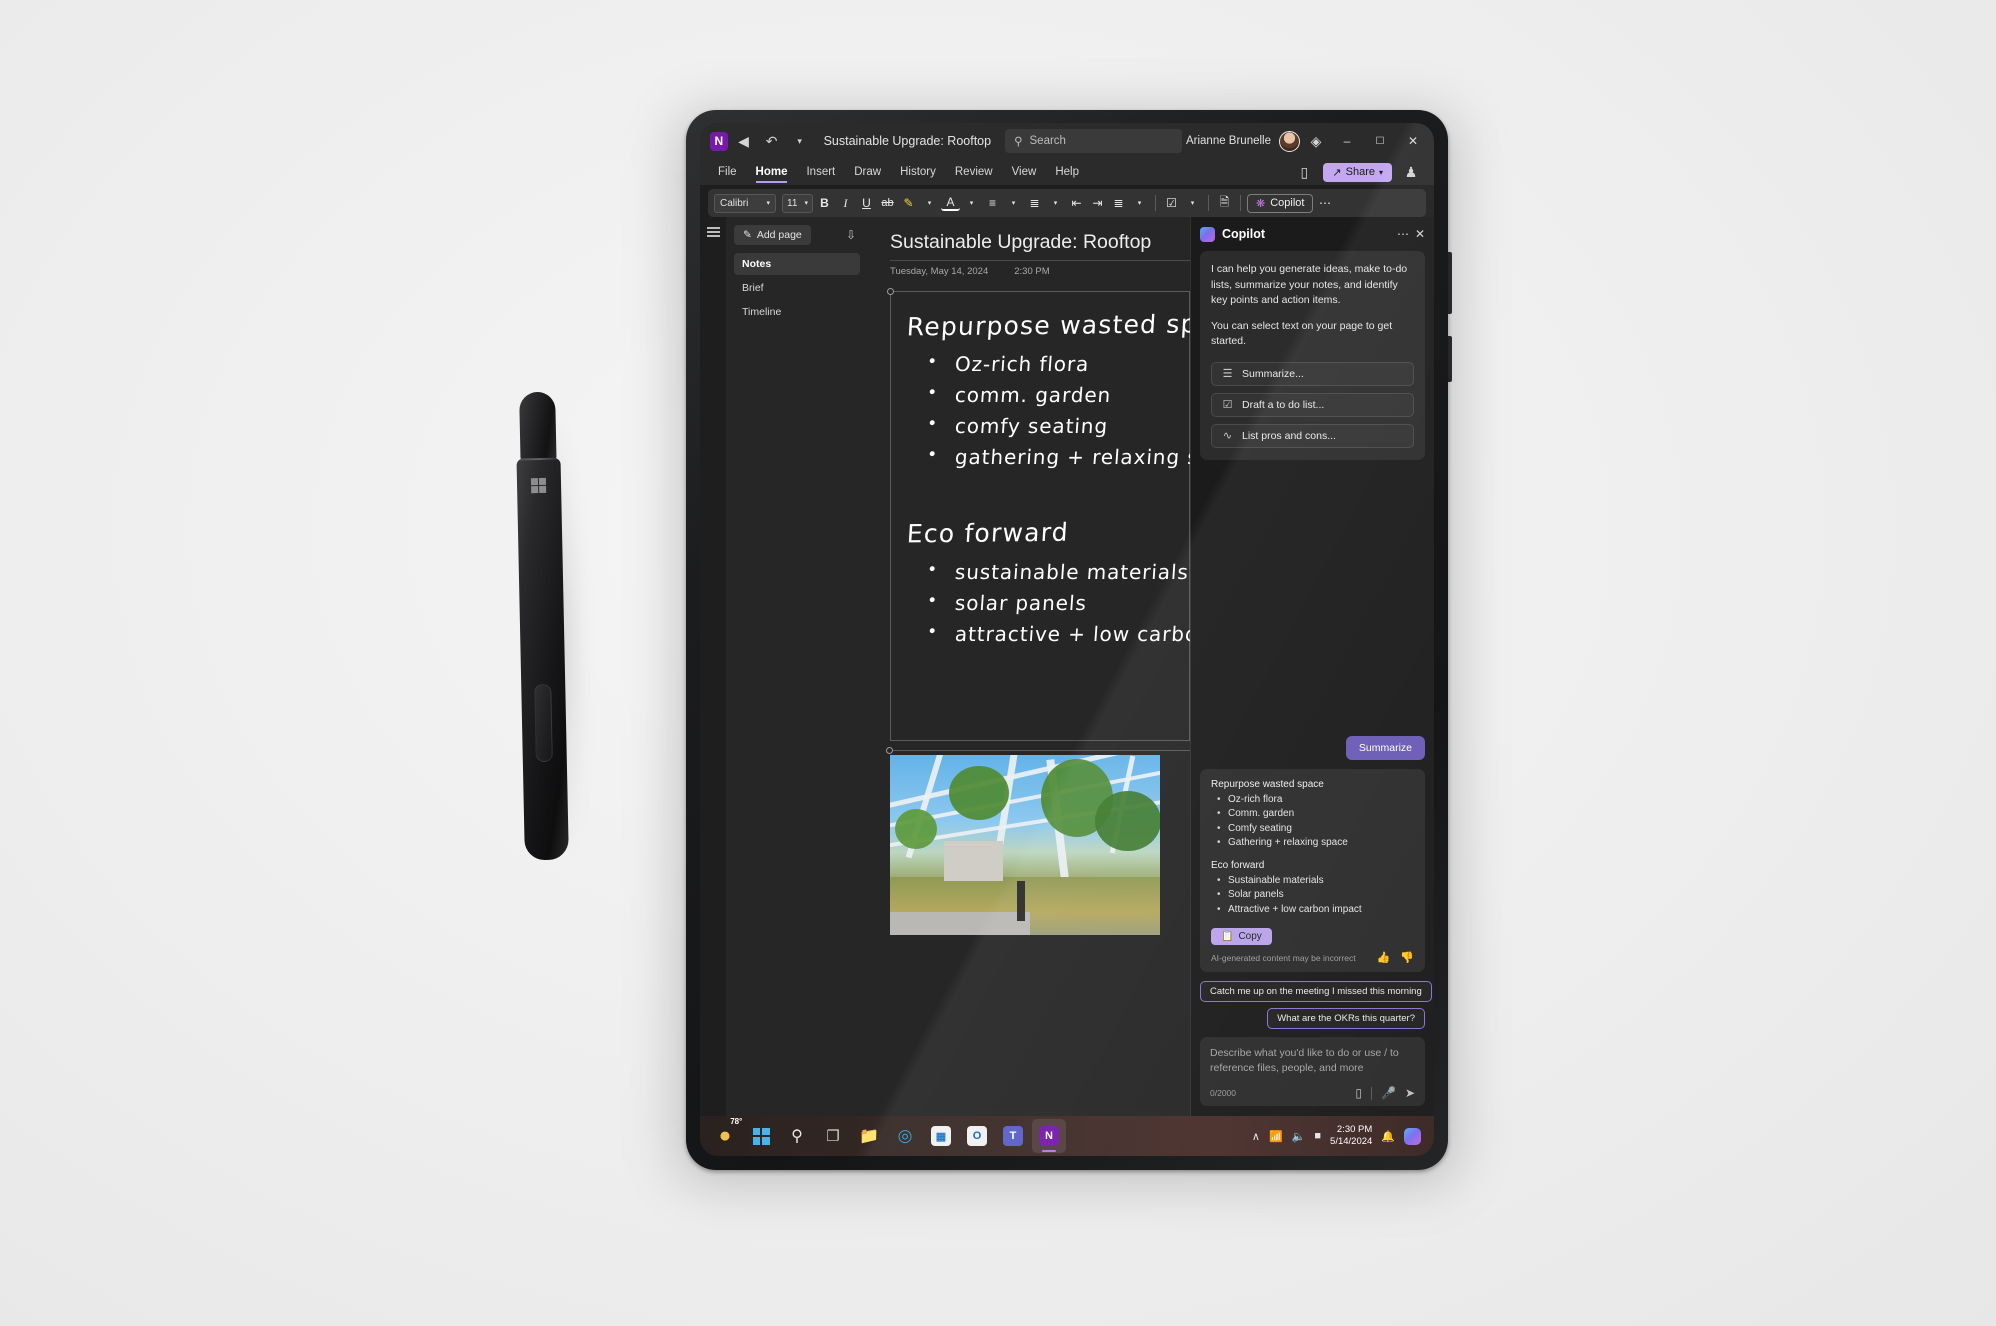 This screenshot has width=1996, height=1326. Describe the element at coordinates (797, 1136) in the screenshot. I see `taskbar-search: ⚲` at that location.